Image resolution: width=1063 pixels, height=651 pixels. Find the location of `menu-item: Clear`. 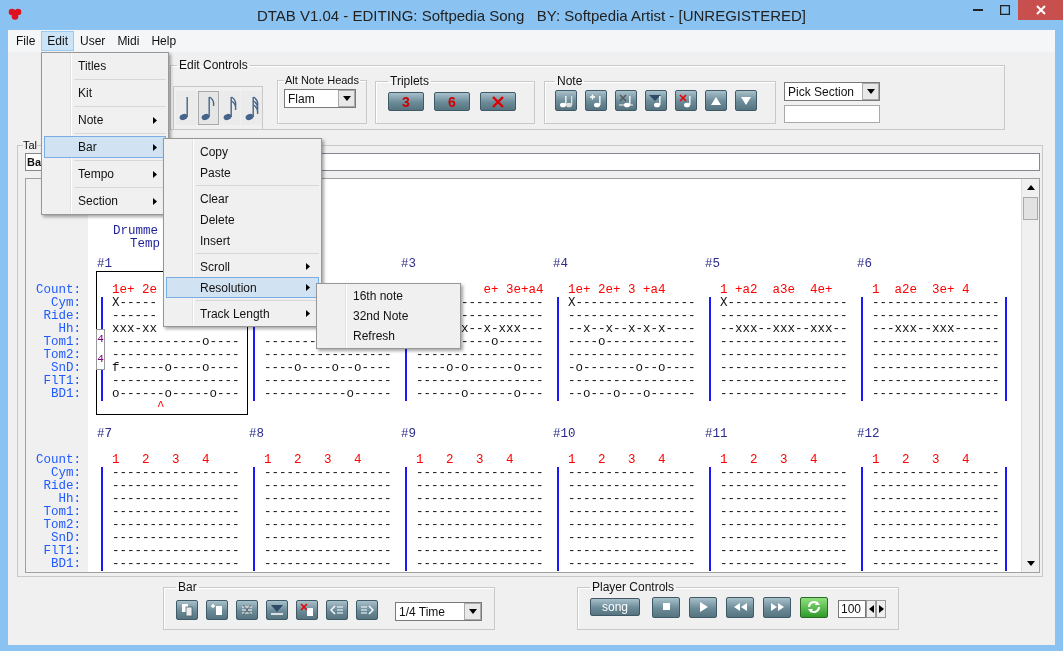

menu-item: Clear is located at coordinates (242, 198).